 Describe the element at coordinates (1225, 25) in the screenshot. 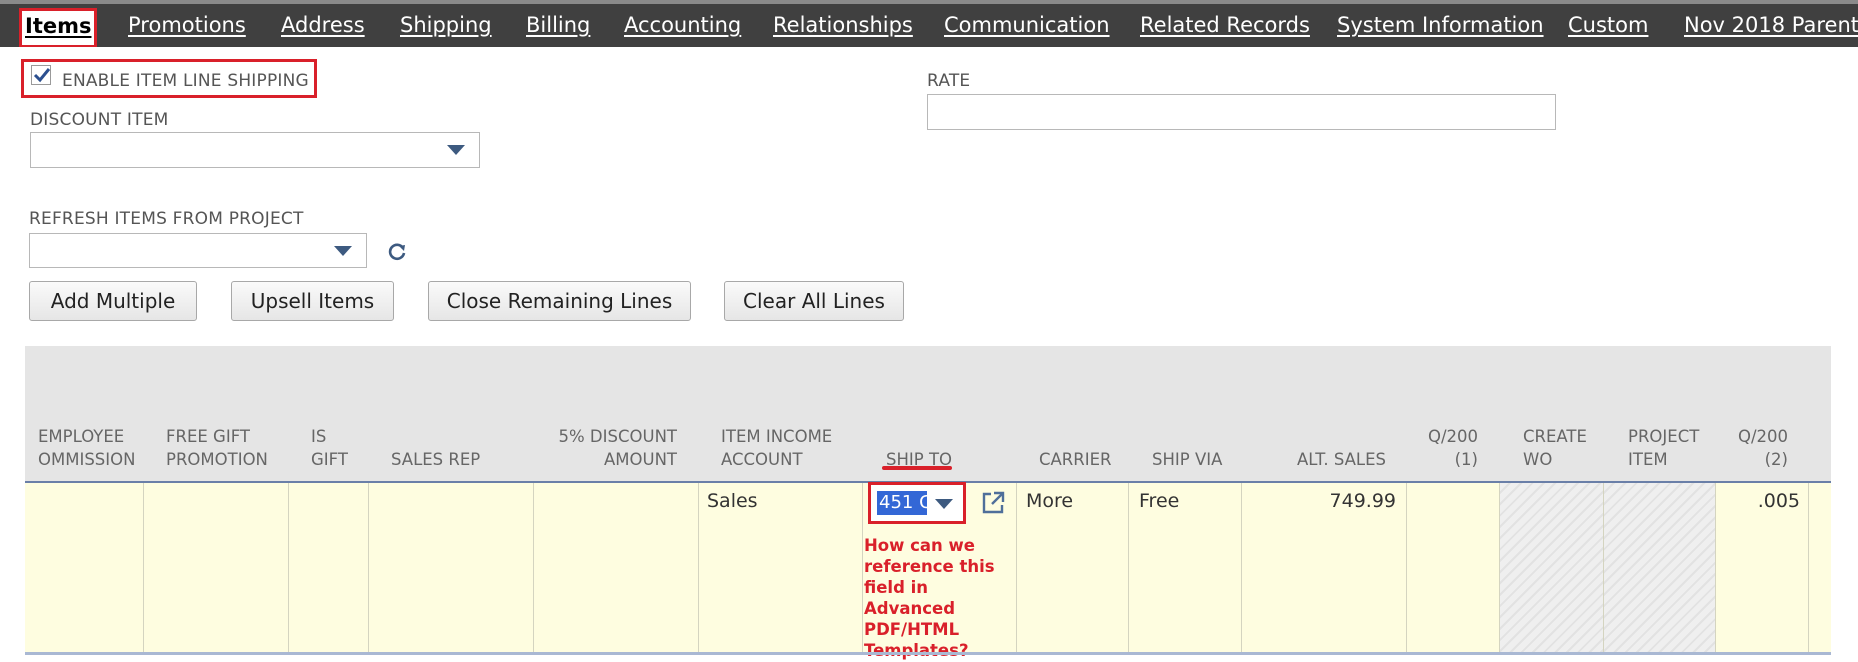

I see `tab-related-records: Related Records` at that location.